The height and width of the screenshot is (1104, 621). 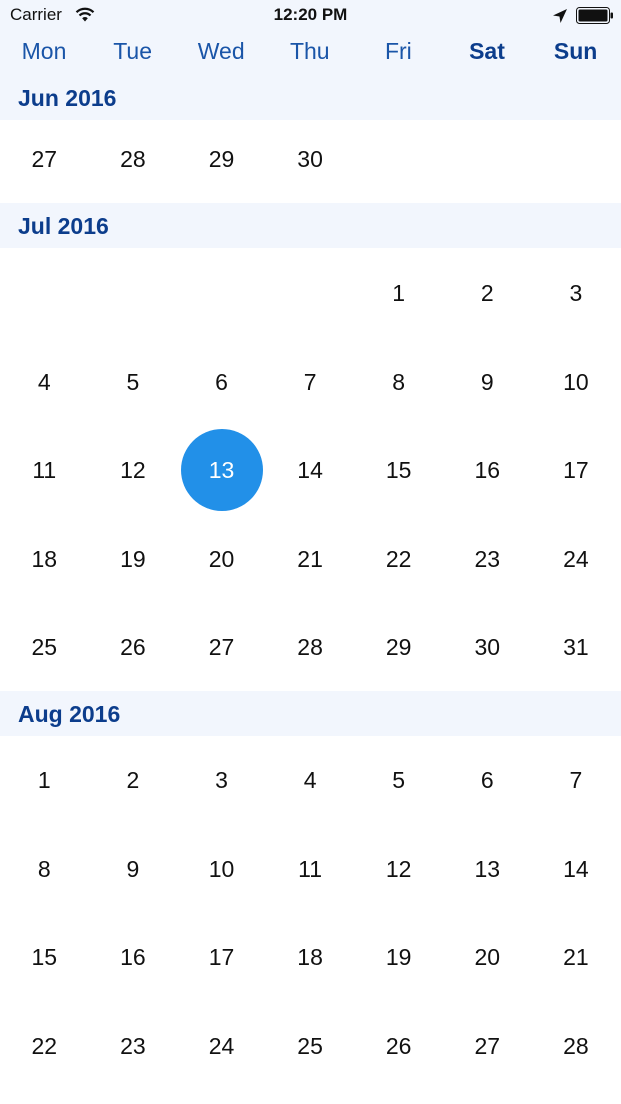 I want to click on weekday-header: Mon Tue Wed Thu Fri Sat Sun, so click(x=310, y=53).